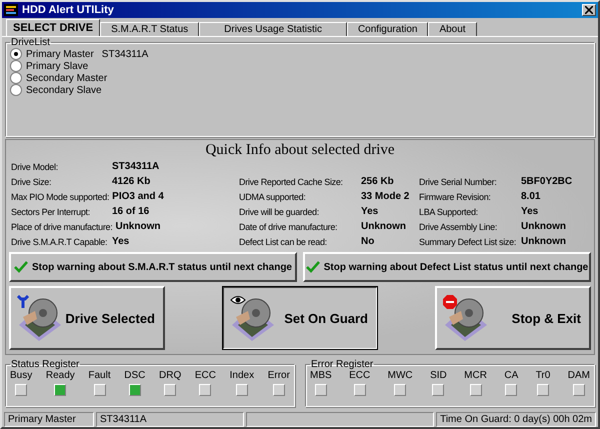  What do you see at coordinates (543, 375) in the screenshot?
I see `flag-label: Tr0` at bounding box center [543, 375].